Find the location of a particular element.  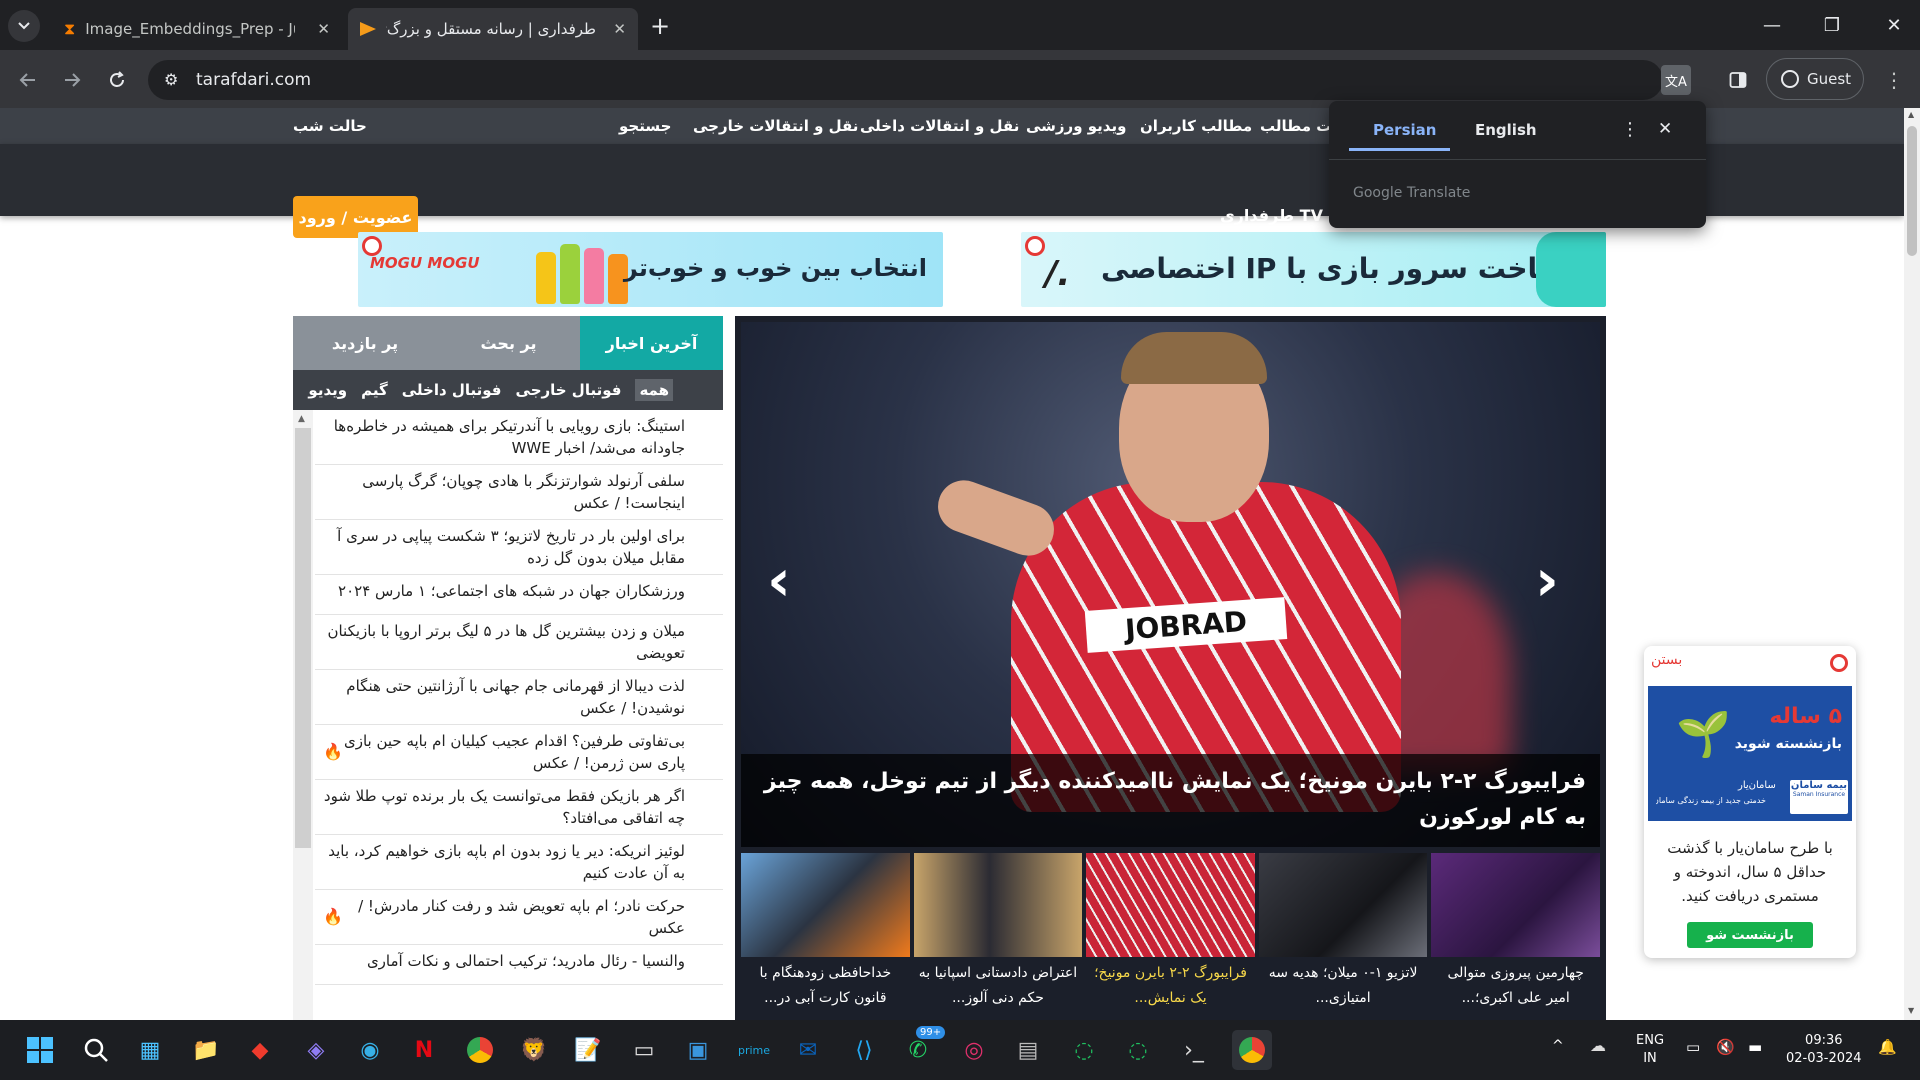

edge-icon: ◉ is located at coordinates (370, 1050).